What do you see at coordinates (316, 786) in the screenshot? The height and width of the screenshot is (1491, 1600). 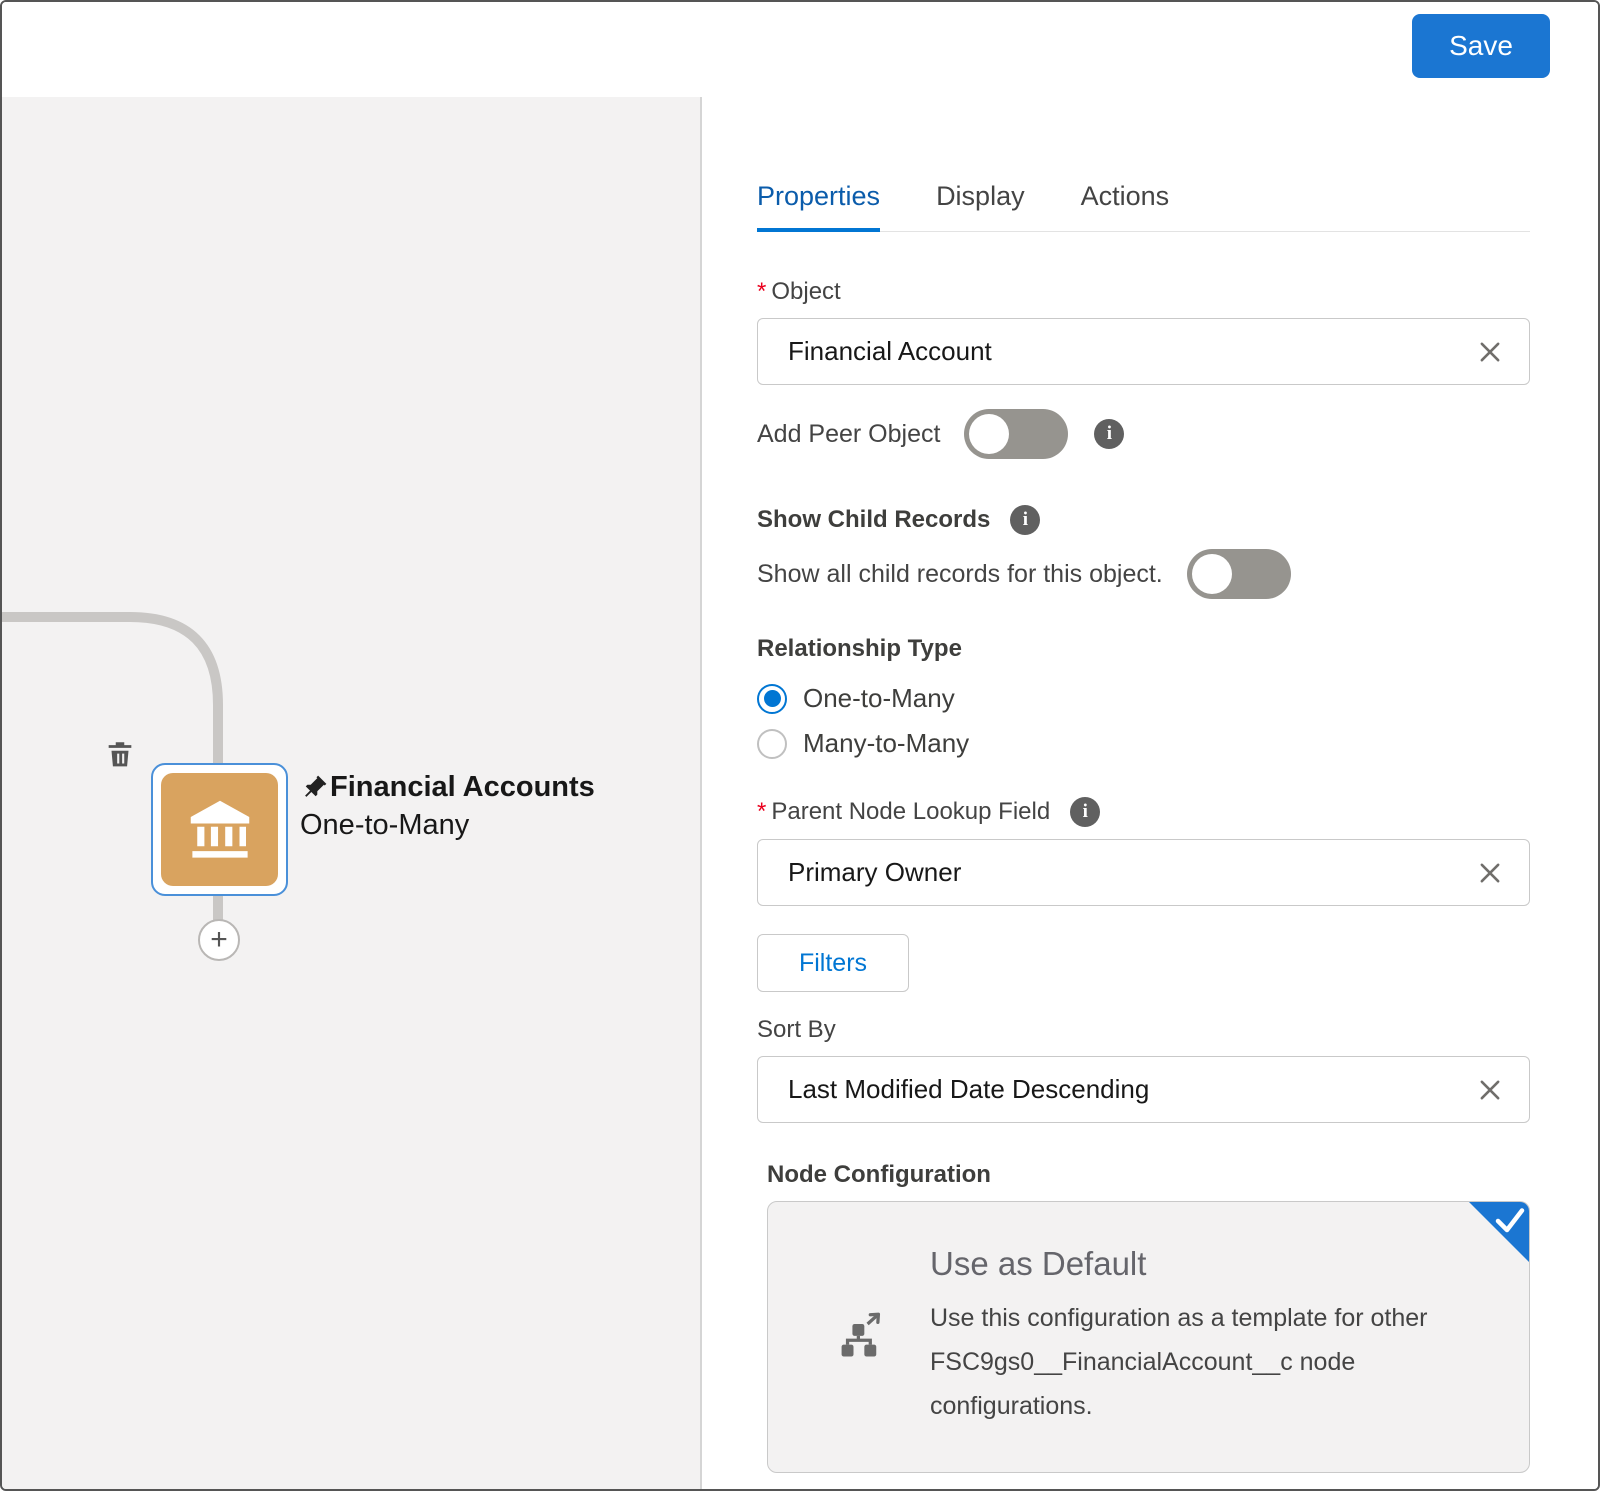 I see `pin-icon` at bounding box center [316, 786].